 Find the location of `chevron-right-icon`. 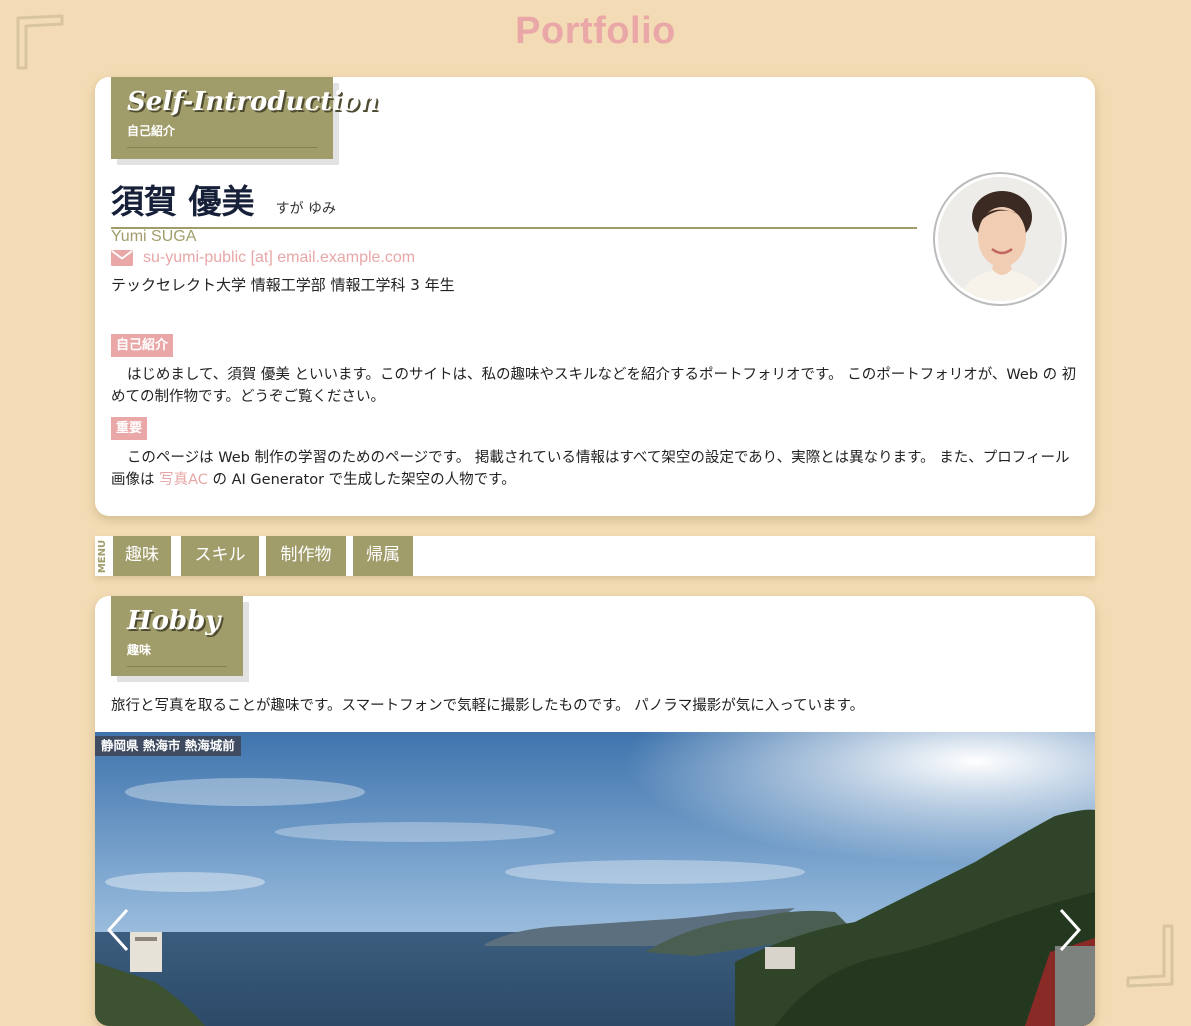

chevron-right-icon is located at coordinates (1070, 930).